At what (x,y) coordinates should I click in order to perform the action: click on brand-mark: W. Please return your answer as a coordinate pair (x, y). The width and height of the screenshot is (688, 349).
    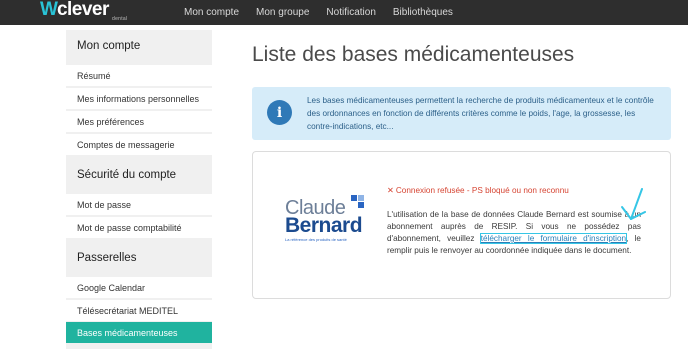
    Looking at the image, I should click on (49, 10).